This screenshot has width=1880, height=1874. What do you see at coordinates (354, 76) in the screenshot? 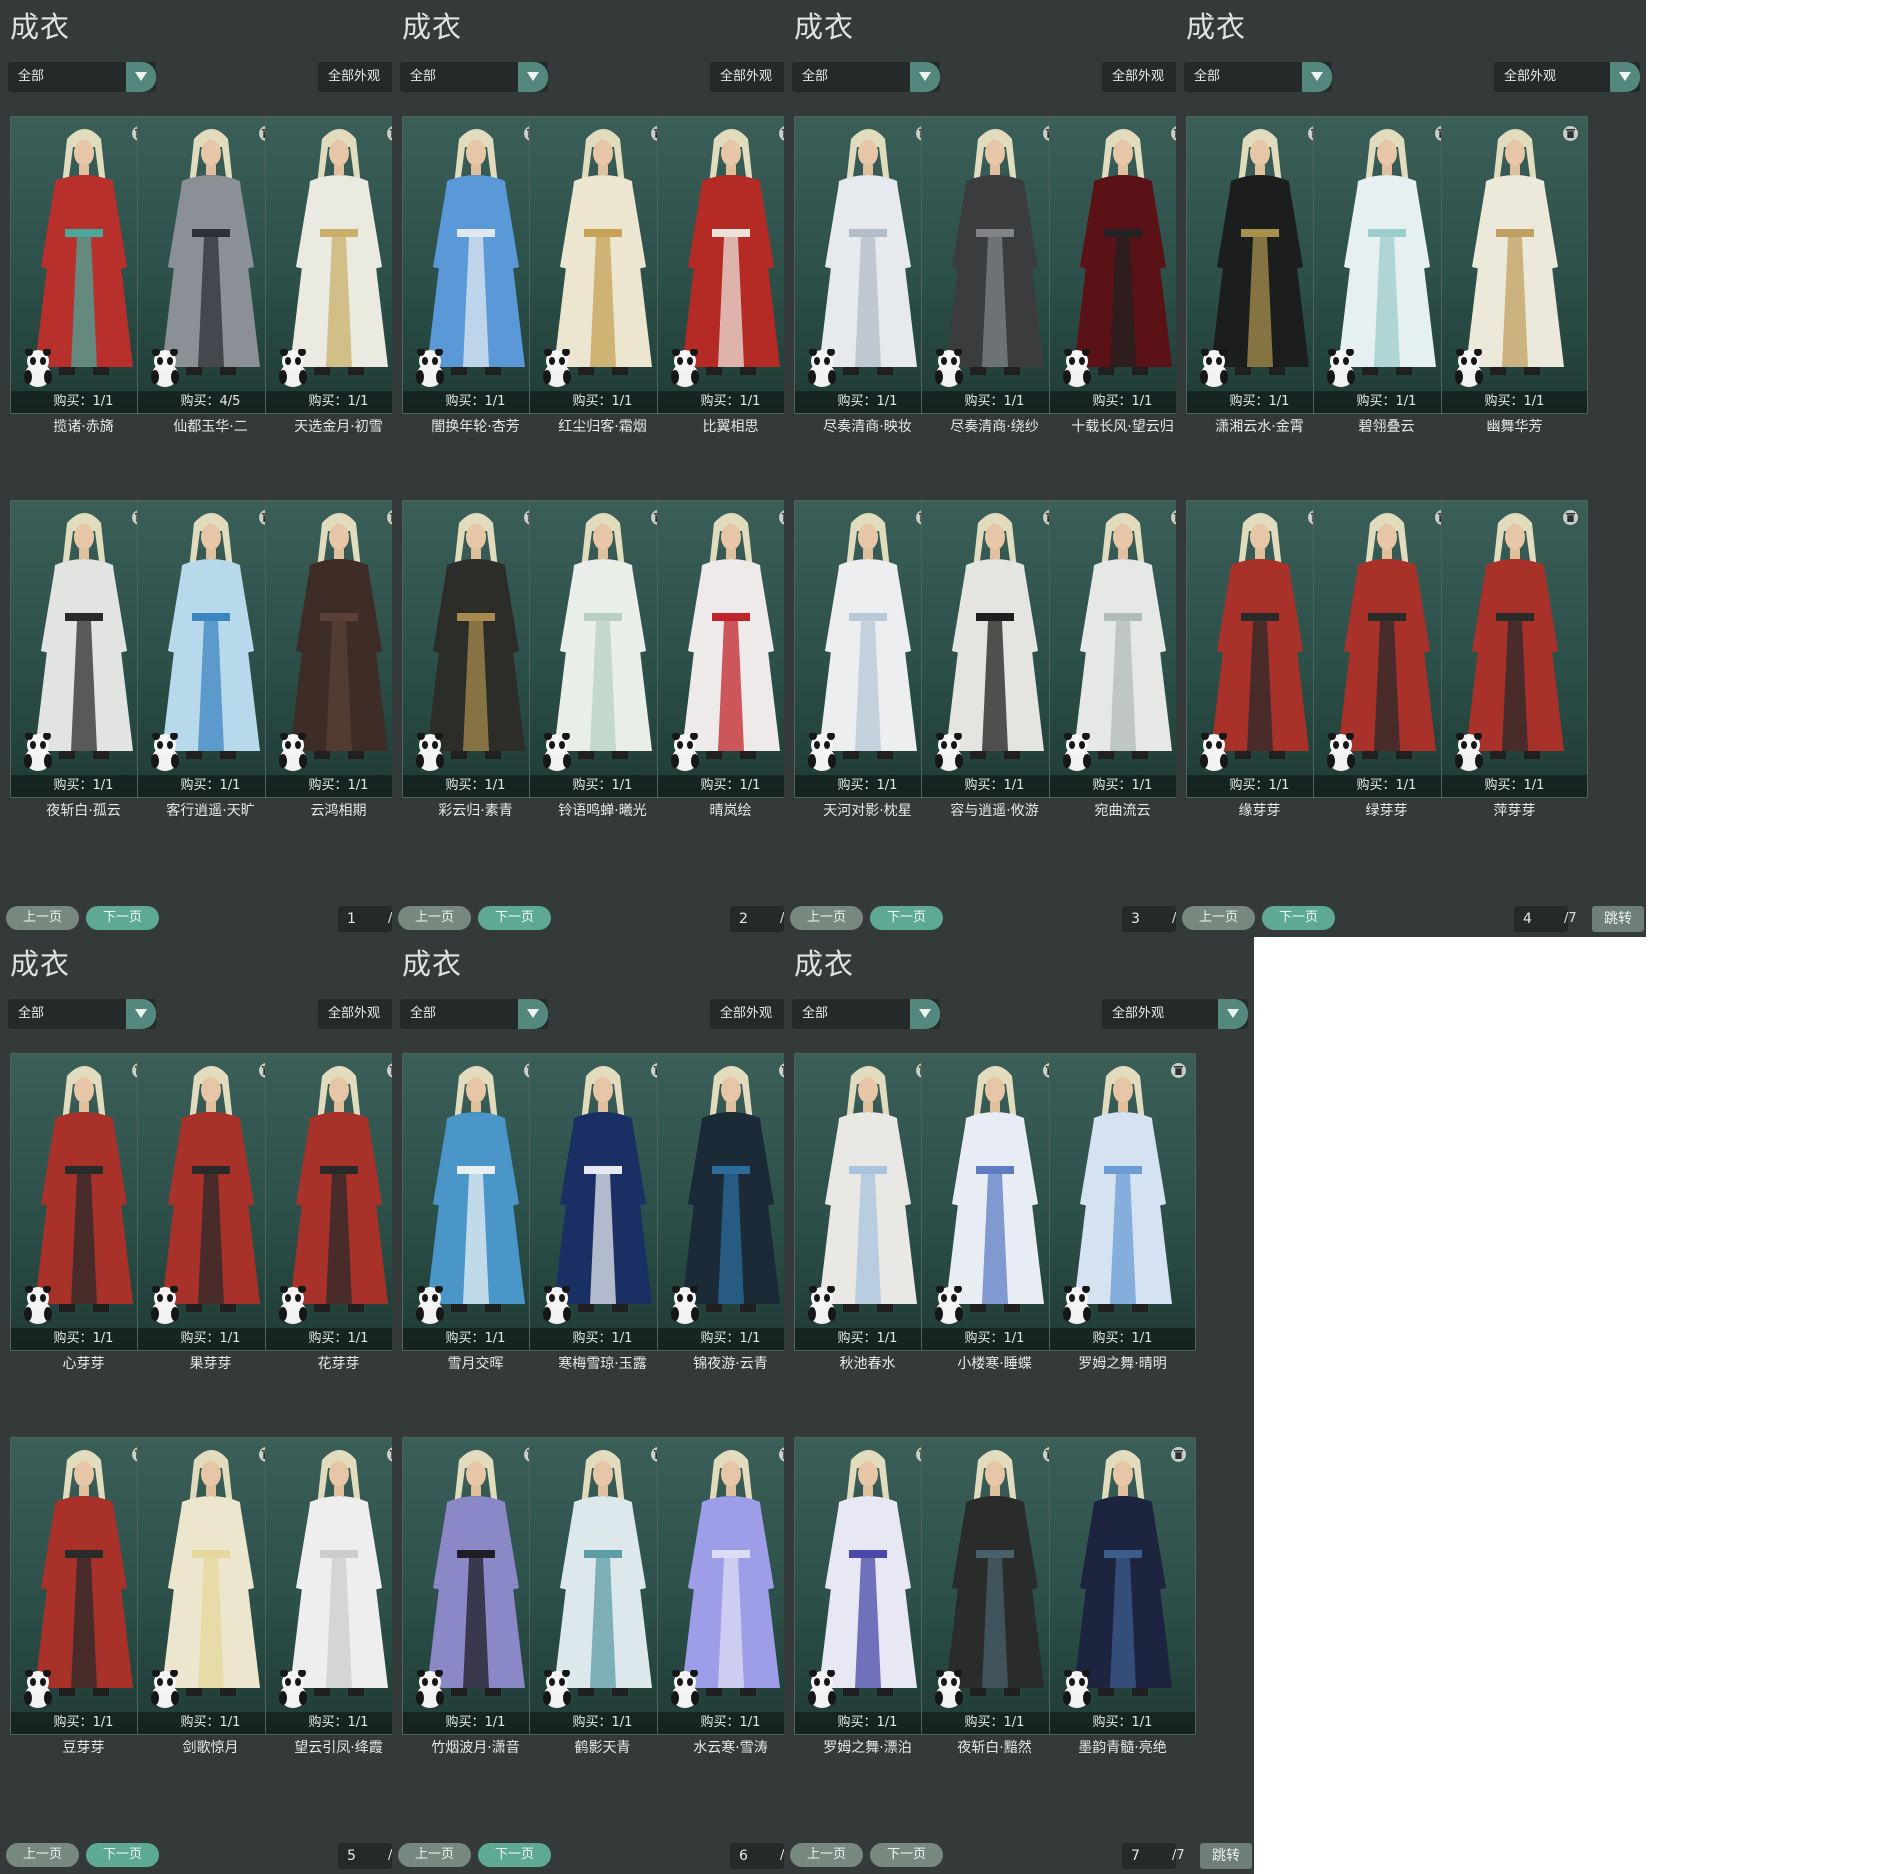
I see `appearance-dropdown-value: 全部外观` at bounding box center [354, 76].